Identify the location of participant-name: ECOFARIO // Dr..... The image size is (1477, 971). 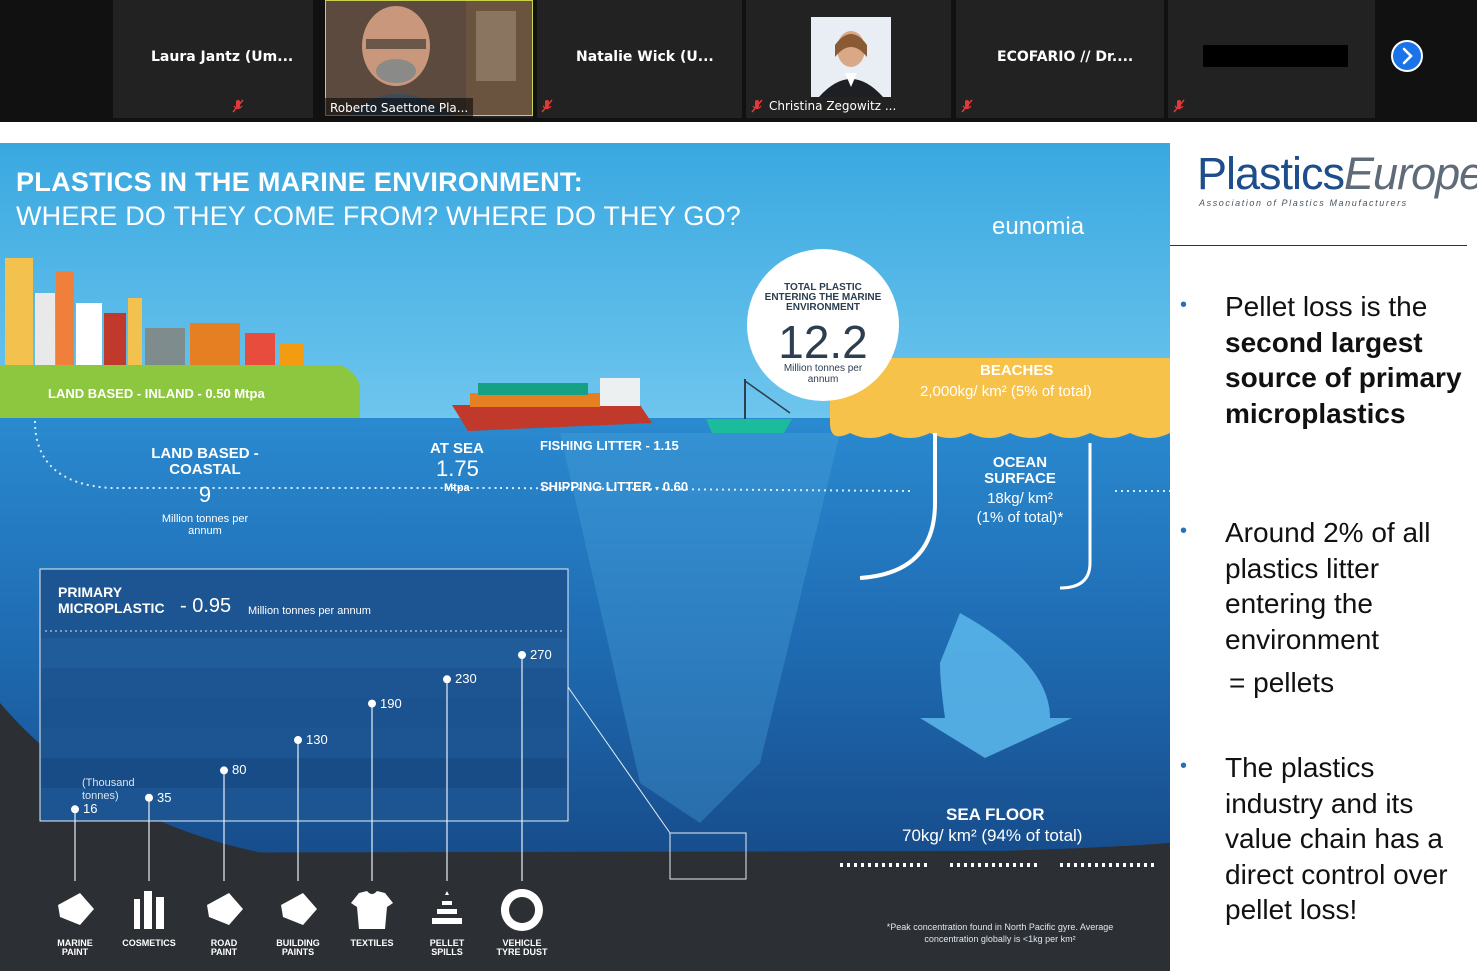
(1065, 57).